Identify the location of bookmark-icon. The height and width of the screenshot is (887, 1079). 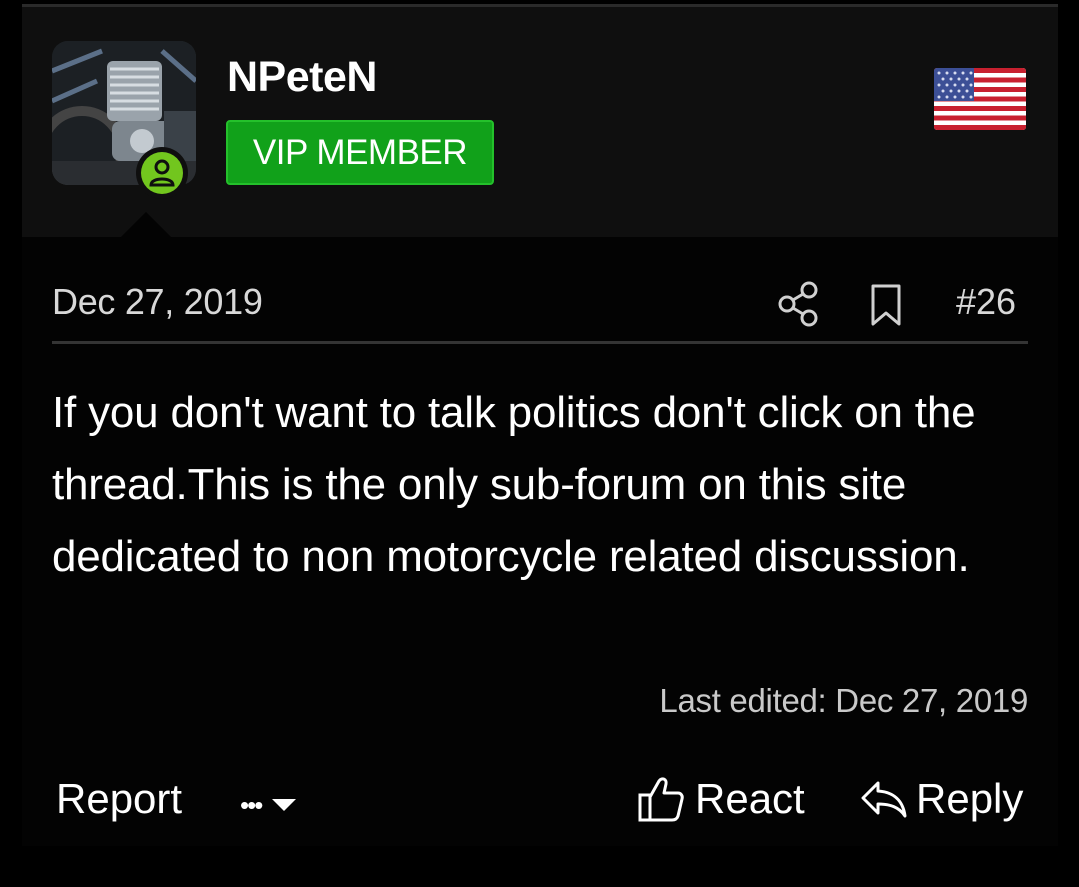
(886, 305).